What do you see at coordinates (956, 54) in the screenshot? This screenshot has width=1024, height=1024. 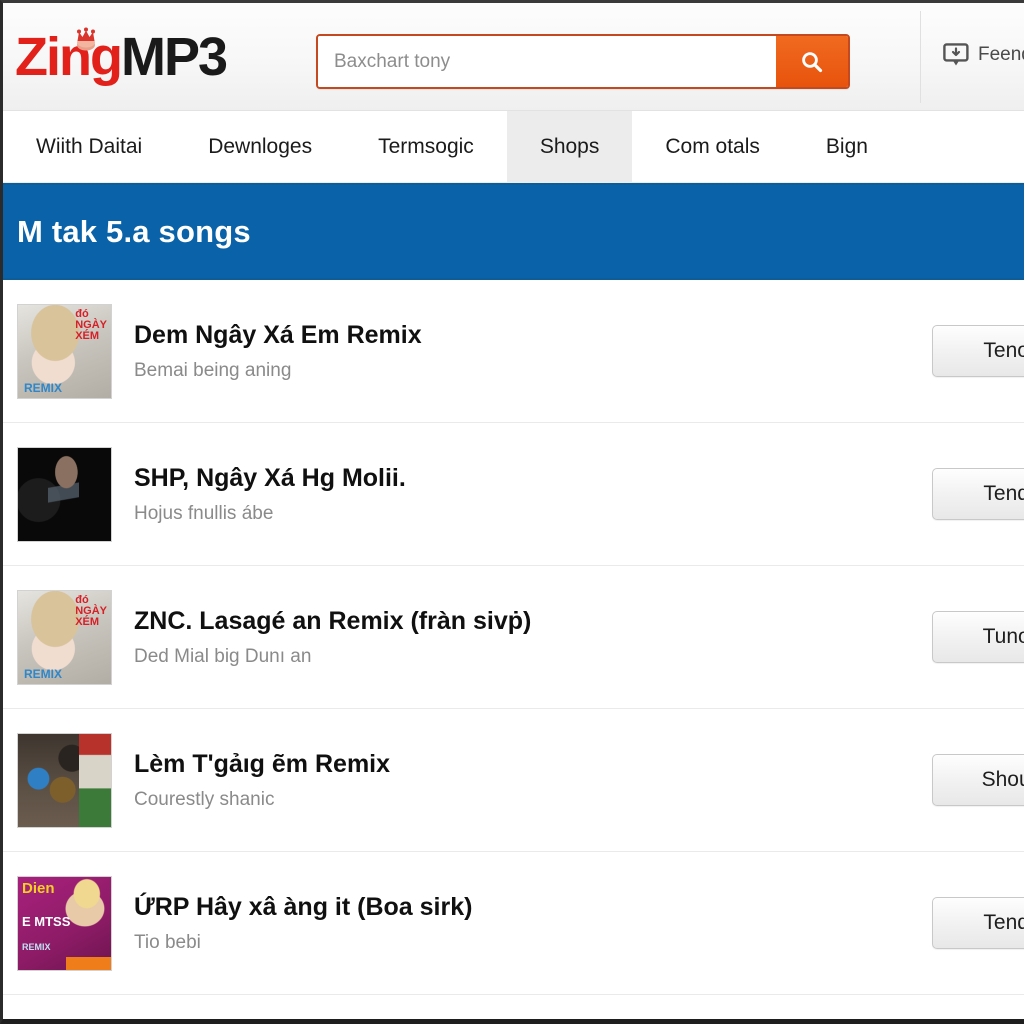 I see `feedback-bubble-icon` at bounding box center [956, 54].